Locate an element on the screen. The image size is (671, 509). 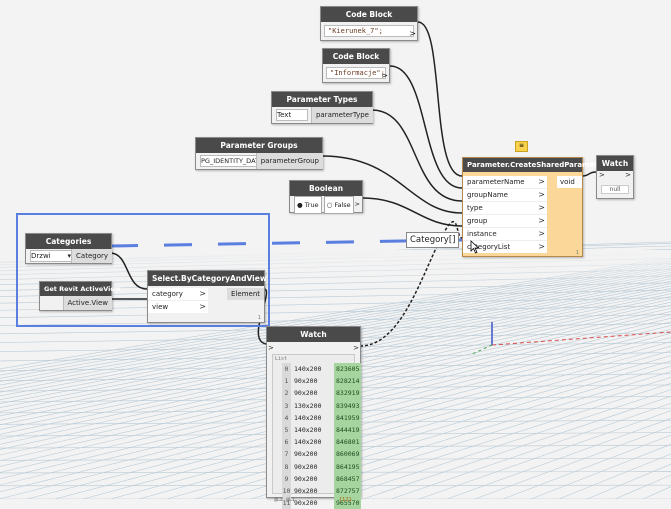
list-footer-count: {12} is located at coordinates (345, 500).